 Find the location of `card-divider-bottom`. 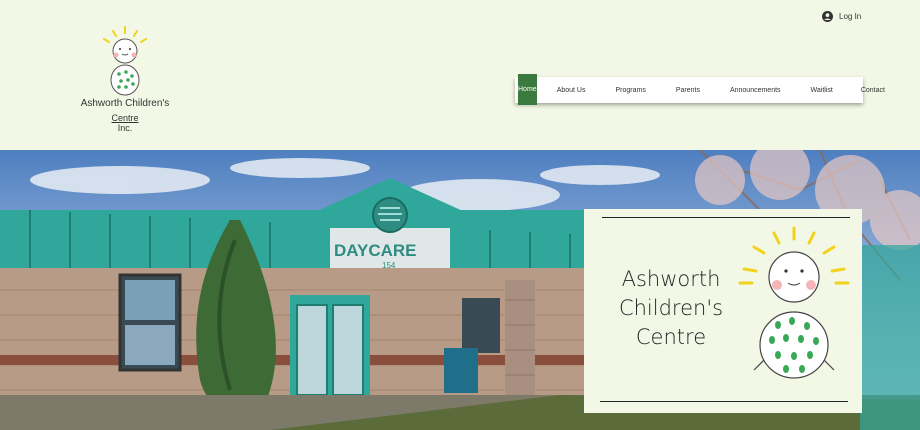

card-divider-bottom is located at coordinates (724, 401).